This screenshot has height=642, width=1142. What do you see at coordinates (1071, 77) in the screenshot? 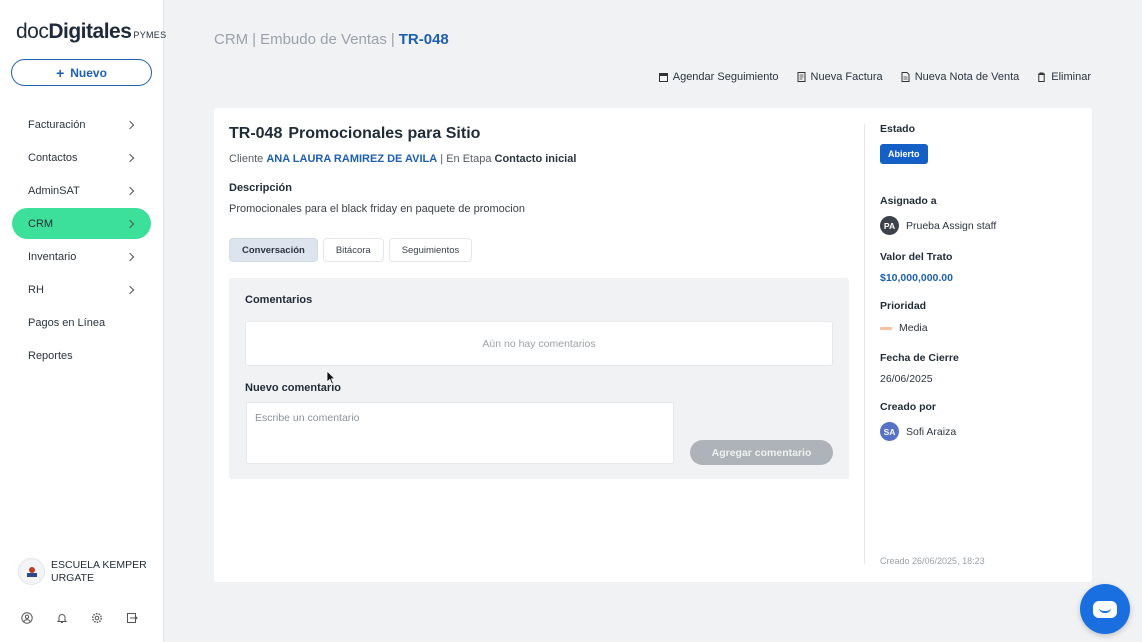
I see `action-label: Eliminar` at bounding box center [1071, 77].